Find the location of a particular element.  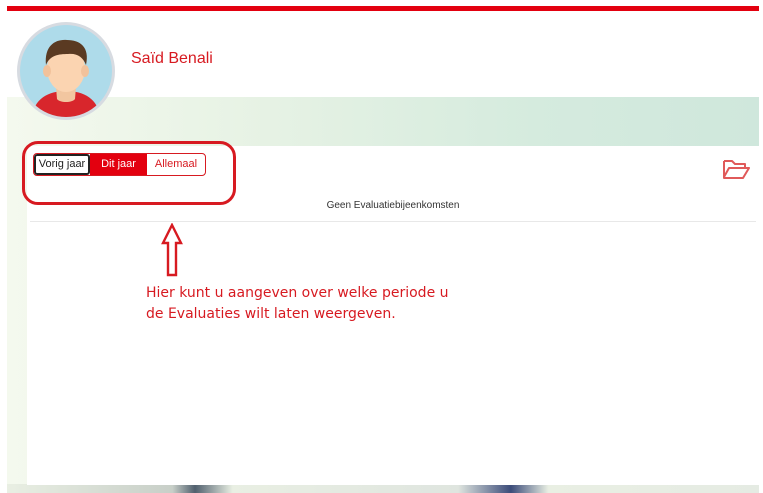

user-avatar-icon is located at coordinates (66, 78).